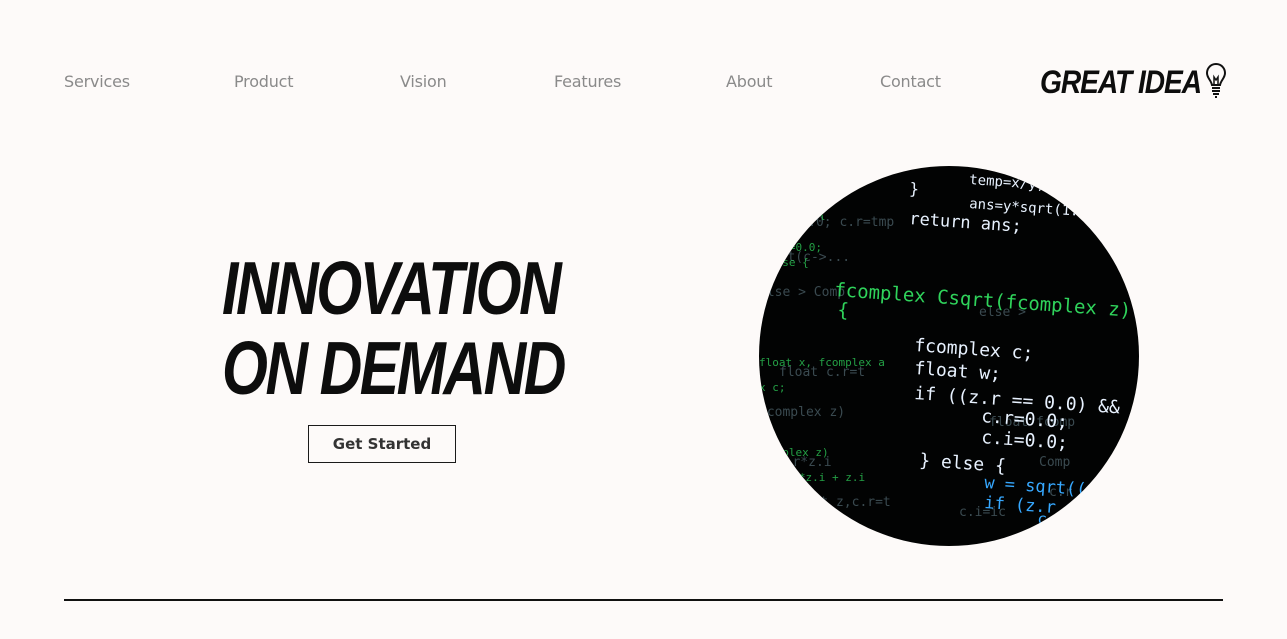 This screenshot has height=639, width=1287. What do you see at coordinates (1061, 508) in the screenshot?
I see `code-line-text: if (z.r >= 0.0){` at bounding box center [1061, 508].